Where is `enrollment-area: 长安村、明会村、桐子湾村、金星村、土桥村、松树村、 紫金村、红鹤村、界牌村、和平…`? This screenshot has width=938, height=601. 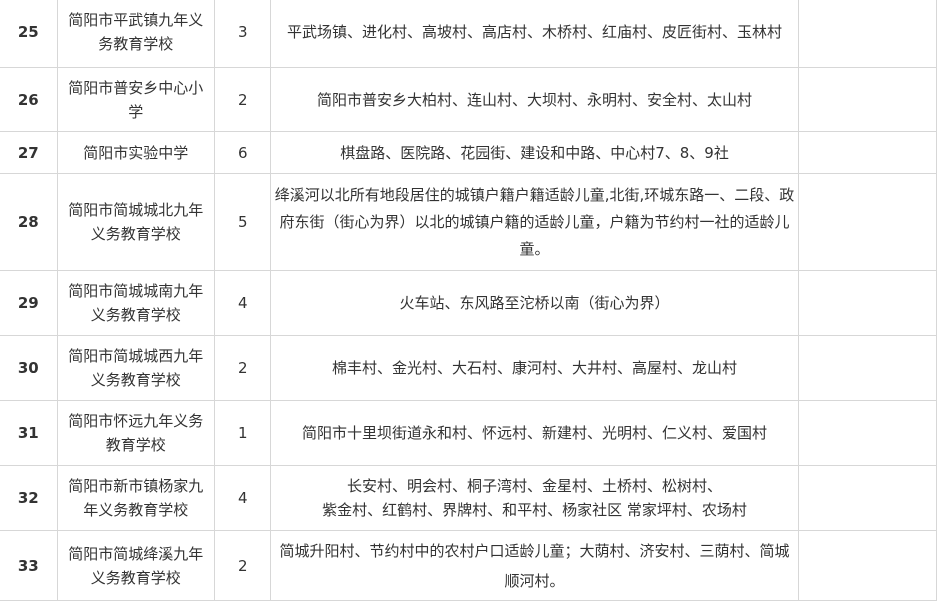 enrollment-area: 长安村、明会村、桐子湾村、金星村、土桥村、松树村、 紫金村、红鹤村、界牌村、和平… is located at coordinates (534, 498).